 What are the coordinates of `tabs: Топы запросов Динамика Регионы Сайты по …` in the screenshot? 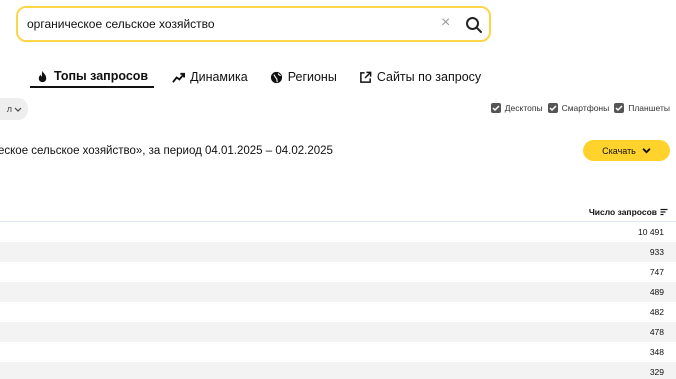 It's located at (266, 77).